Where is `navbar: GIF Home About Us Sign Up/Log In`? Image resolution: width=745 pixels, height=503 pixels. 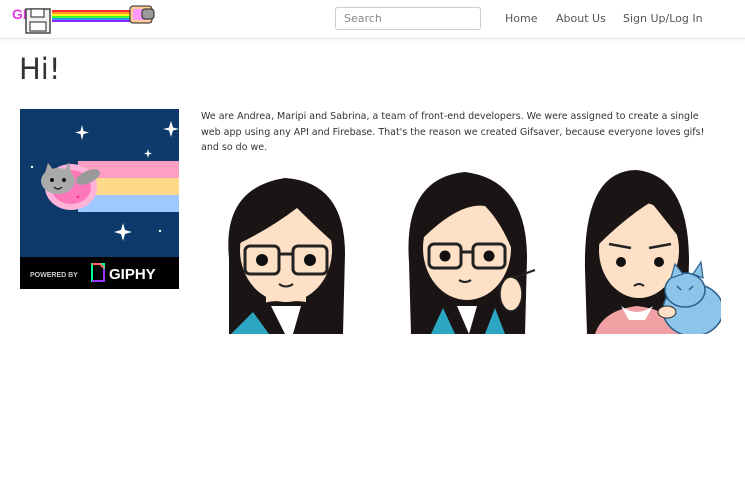
navbar: GIF Home About Us Sign Up/Log In is located at coordinates (372, 19).